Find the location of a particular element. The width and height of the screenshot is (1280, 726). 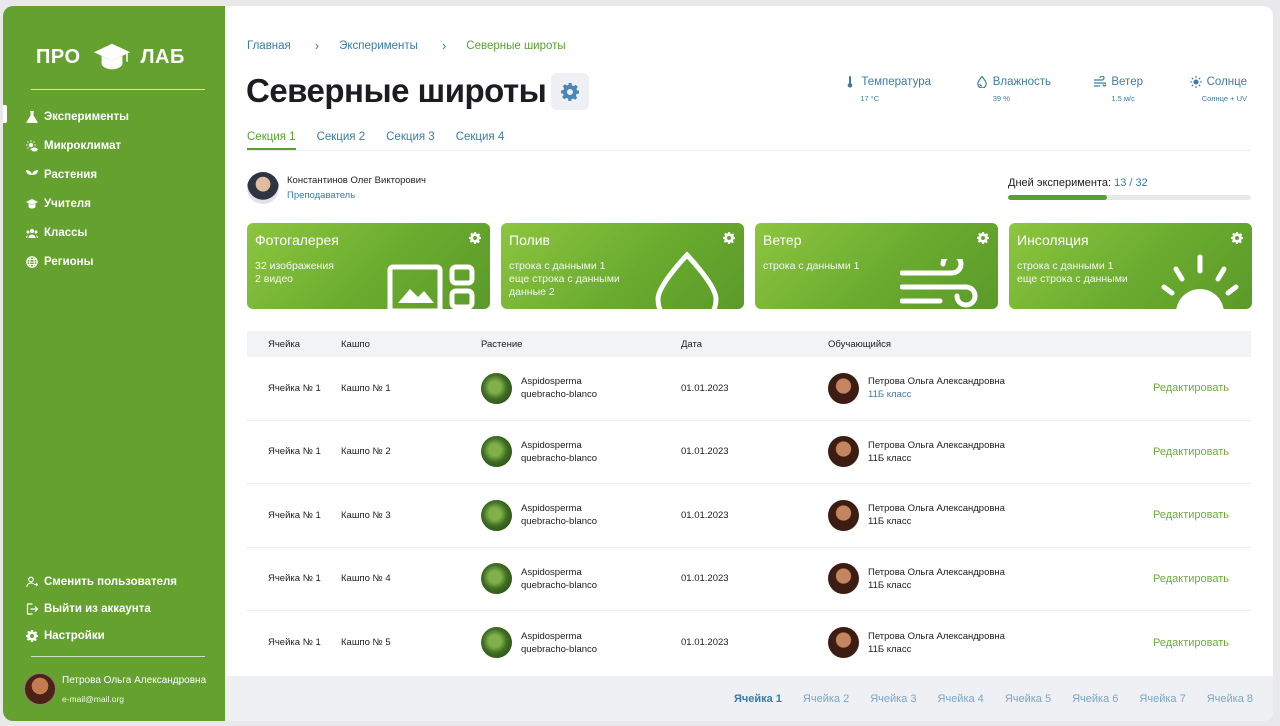

tab-section-4: Секция 4 is located at coordinates (480, 140).